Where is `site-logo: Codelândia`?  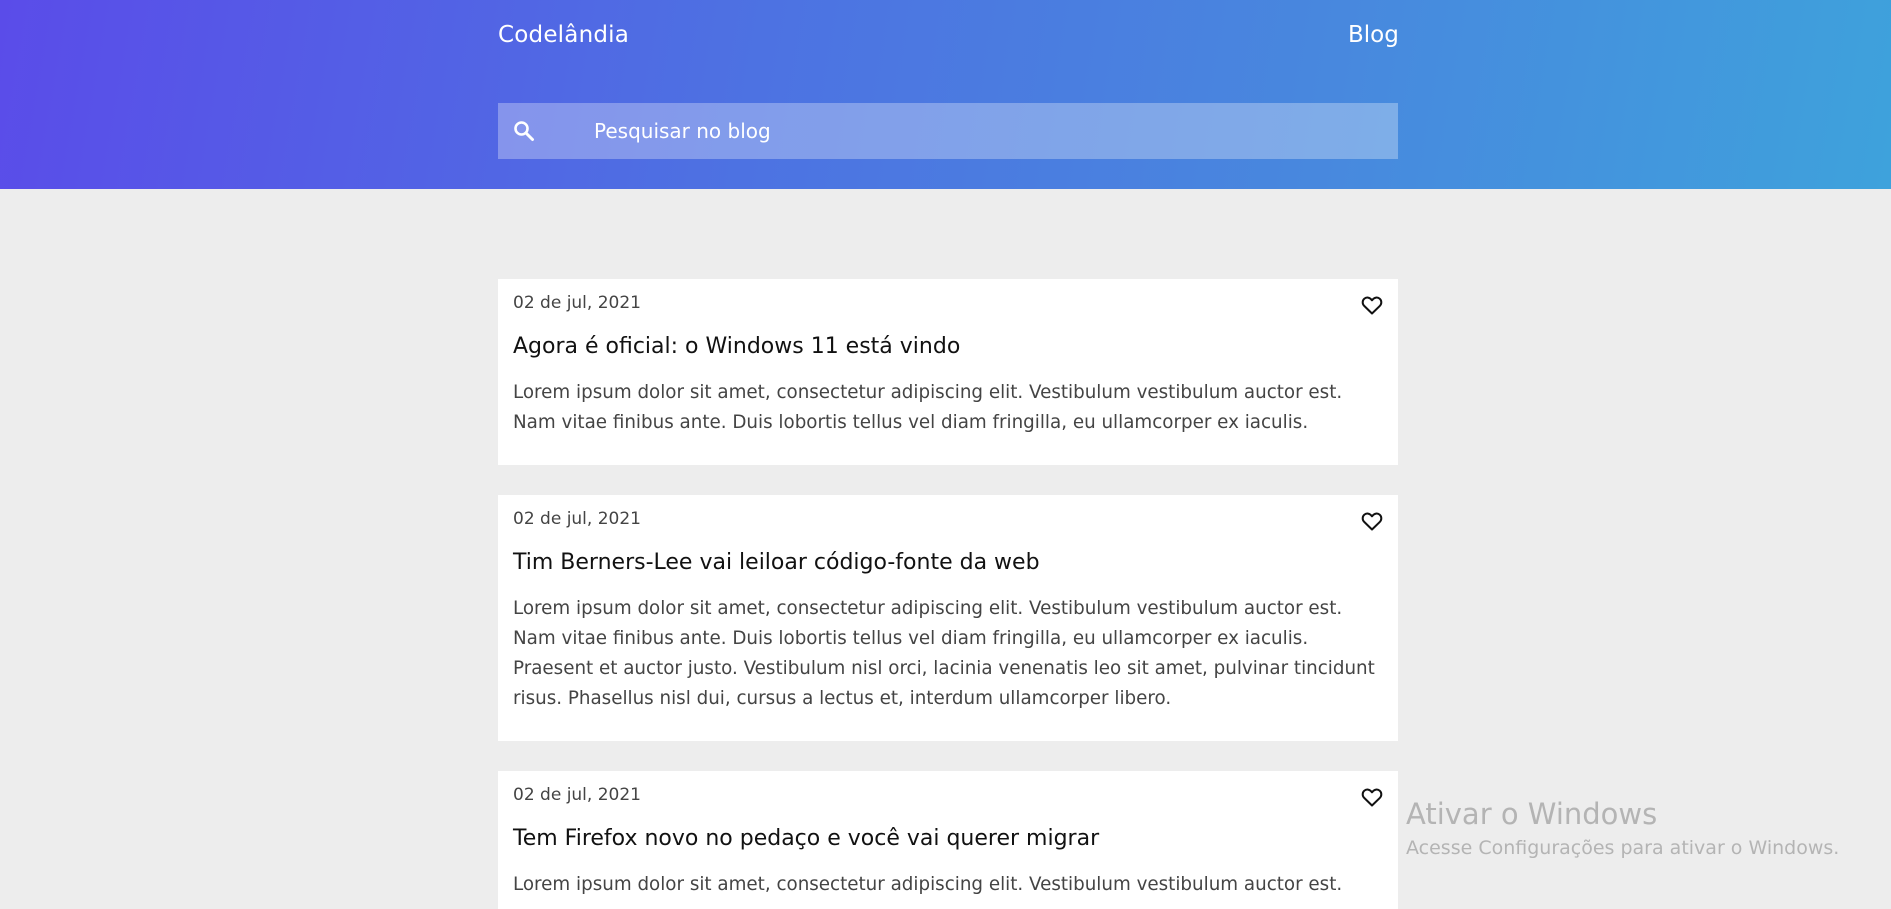
site-logo: Codelândia is located at coordinates (563, 35).